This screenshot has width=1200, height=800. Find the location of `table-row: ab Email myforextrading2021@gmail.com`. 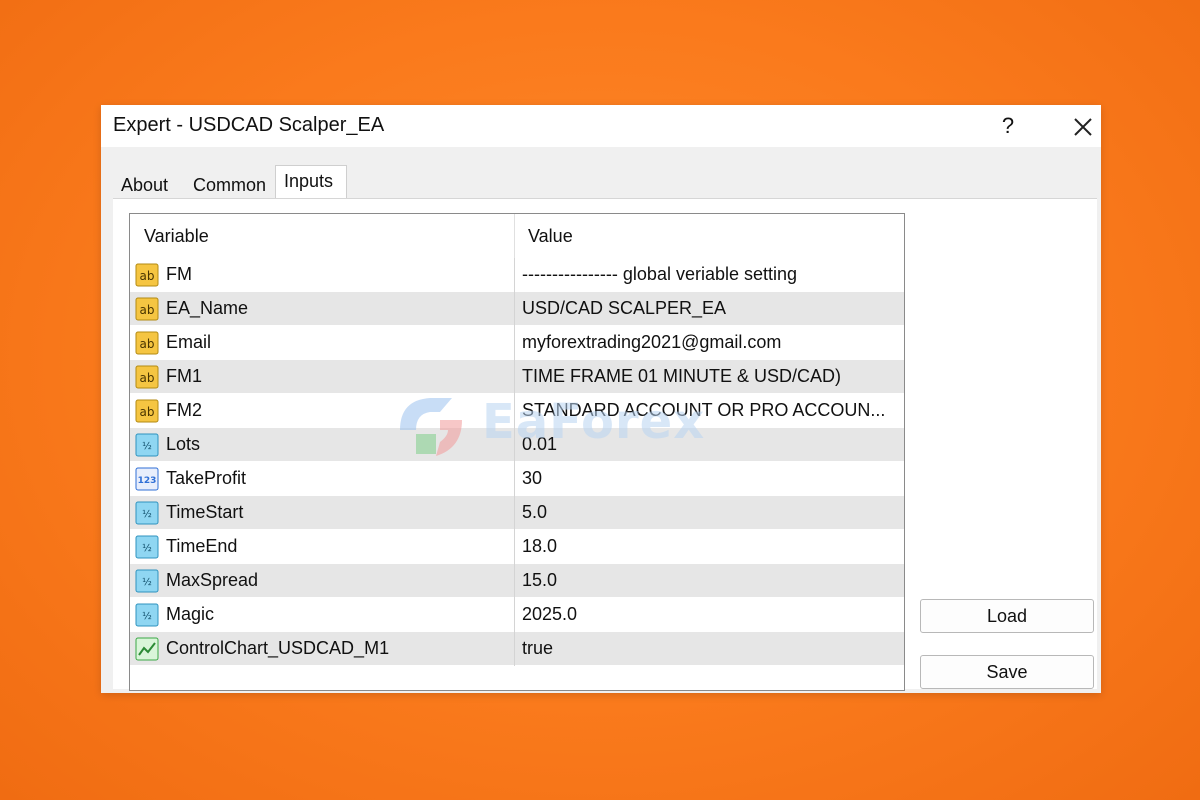

table-row: ab Email myforextrading2021@gmail.com is located at coordinates (517, 343).